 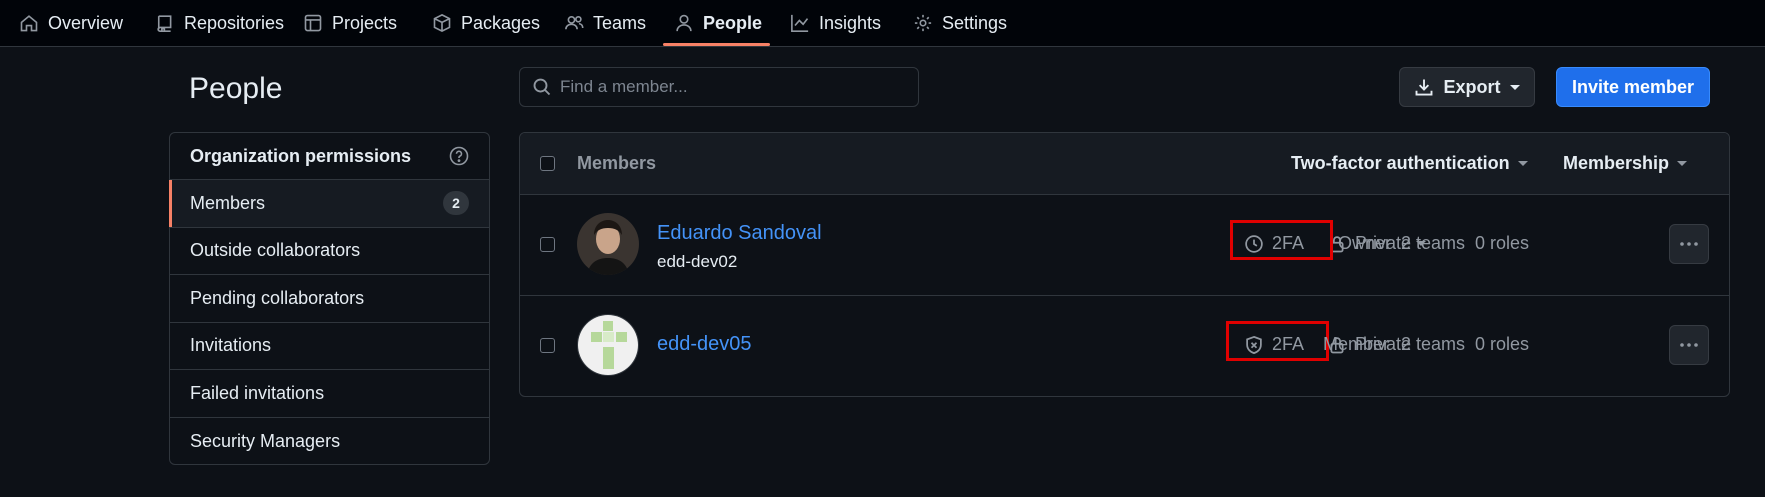 I want to click on sidebar-header-label: Organization permissions, so click(x=301, y=155).